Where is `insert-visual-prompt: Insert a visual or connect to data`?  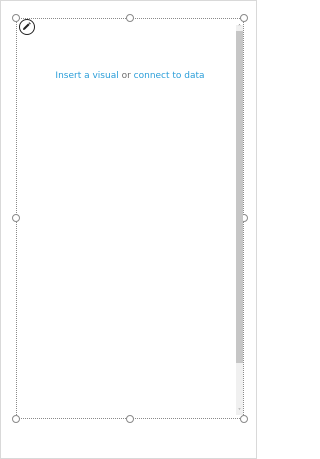 insert-visual-prompt: Insert a visual or connect to data is located at coordinates (130, 76).